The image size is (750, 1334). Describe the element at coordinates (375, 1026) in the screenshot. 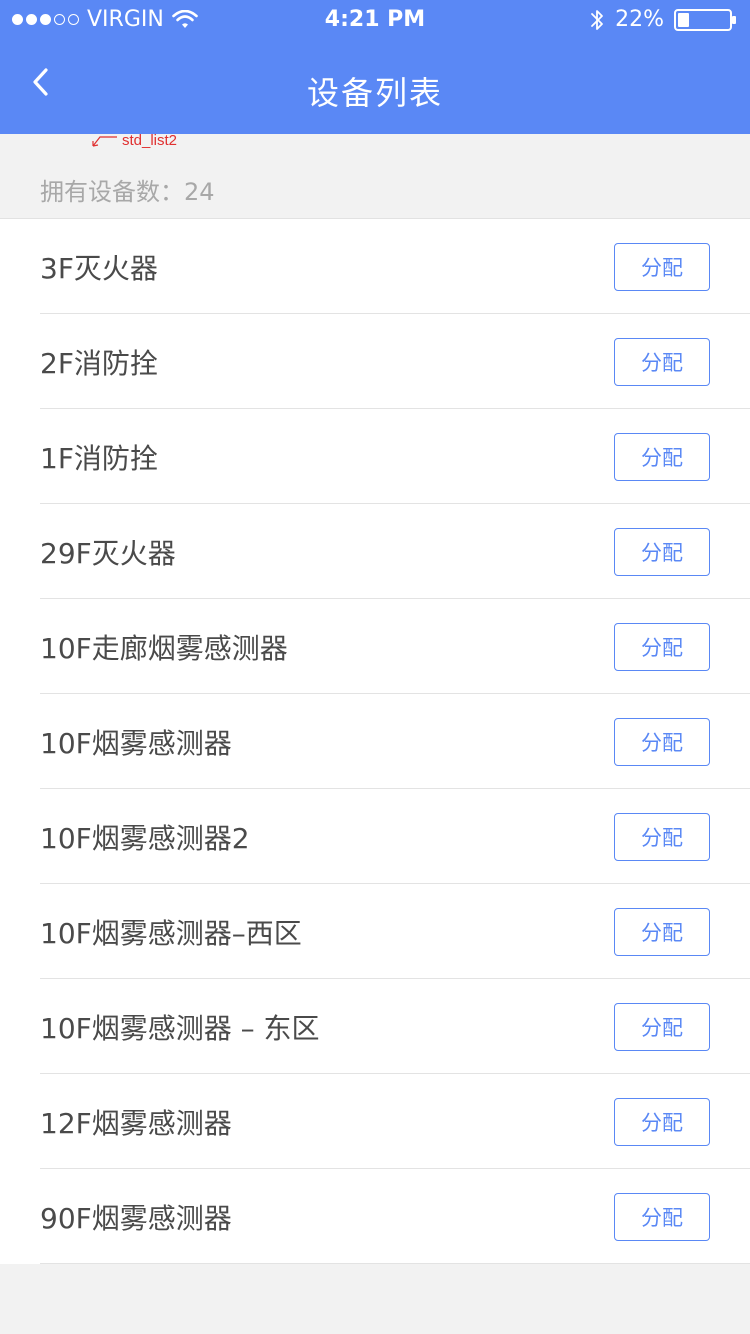

I see `list-item: 10F烟雾感测器 – 东区 分配` at that location.